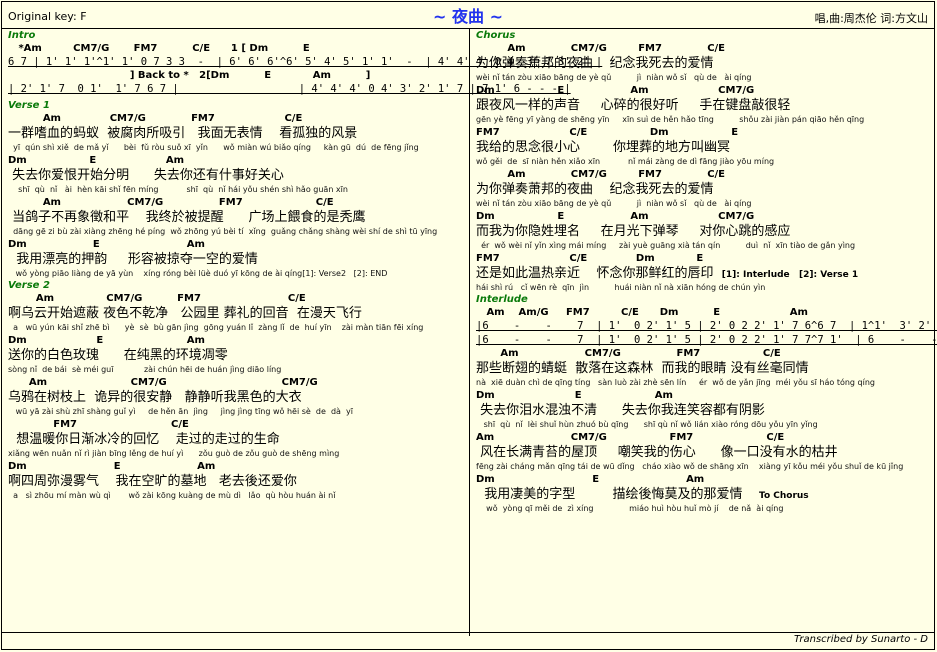 The height and width of the screenshot is (652, 937). Describe the element at coordinates (469, 332) in the screenshot. I see `column-divider` at that location.